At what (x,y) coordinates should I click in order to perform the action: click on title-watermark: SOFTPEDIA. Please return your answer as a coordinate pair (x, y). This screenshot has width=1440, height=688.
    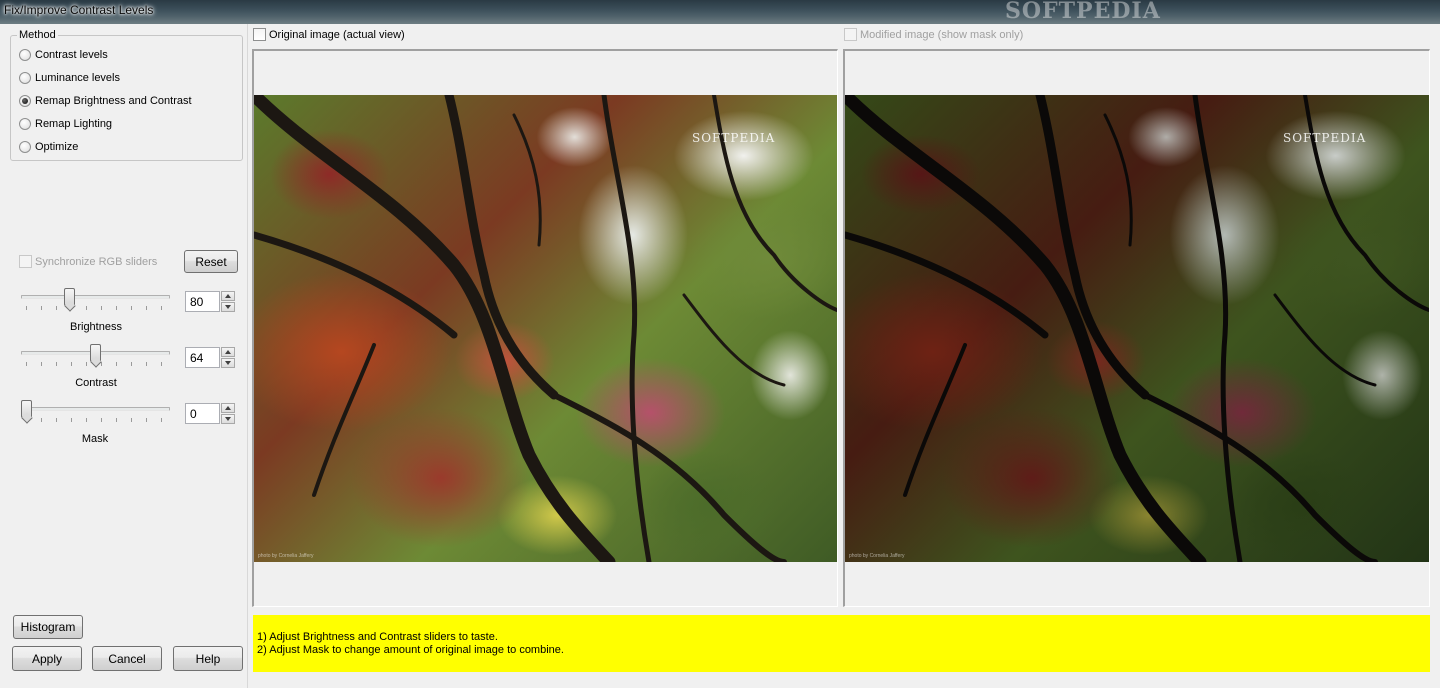
    Looking at the image, I should click on (1083, 12).